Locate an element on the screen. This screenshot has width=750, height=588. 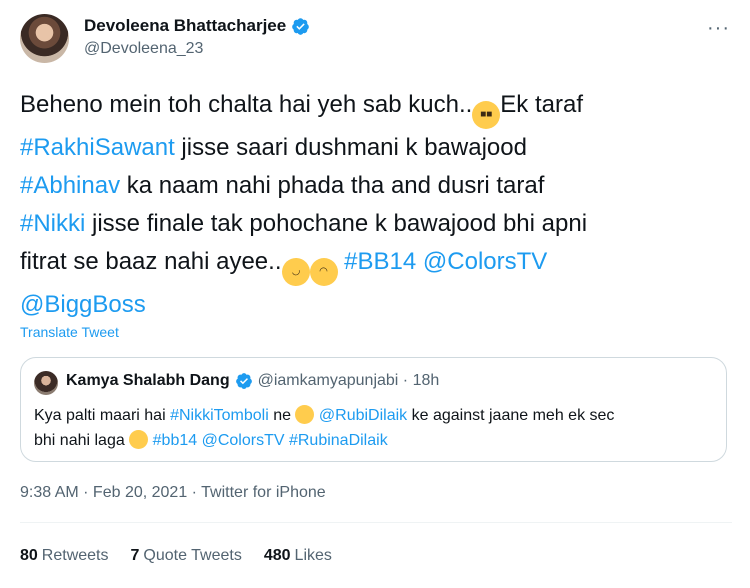
text-span: Ek taraf is located at coordinates (541, 104).